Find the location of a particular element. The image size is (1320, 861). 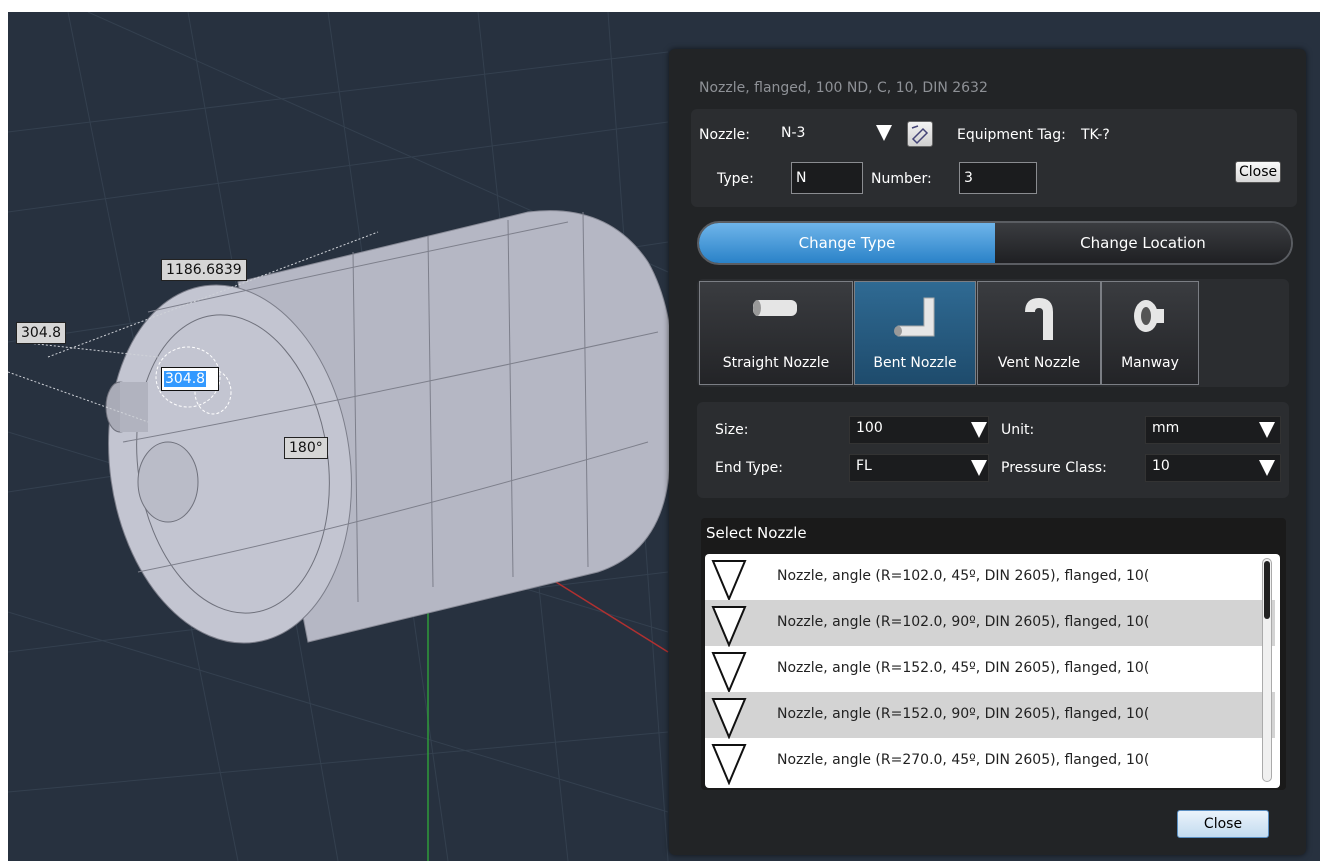

type-label: Type: is located at coordinates (735, 179).